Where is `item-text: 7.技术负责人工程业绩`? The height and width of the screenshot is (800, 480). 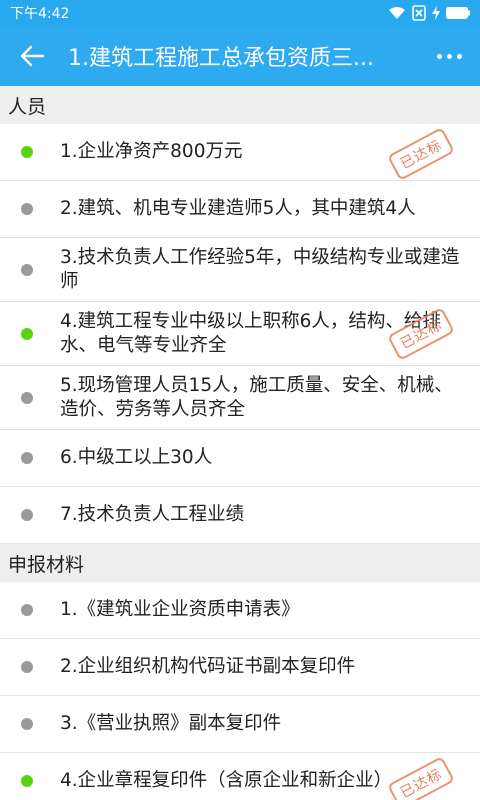
item-text: 7.技术负责人工程业绩 is located at coordinates (152, 514).